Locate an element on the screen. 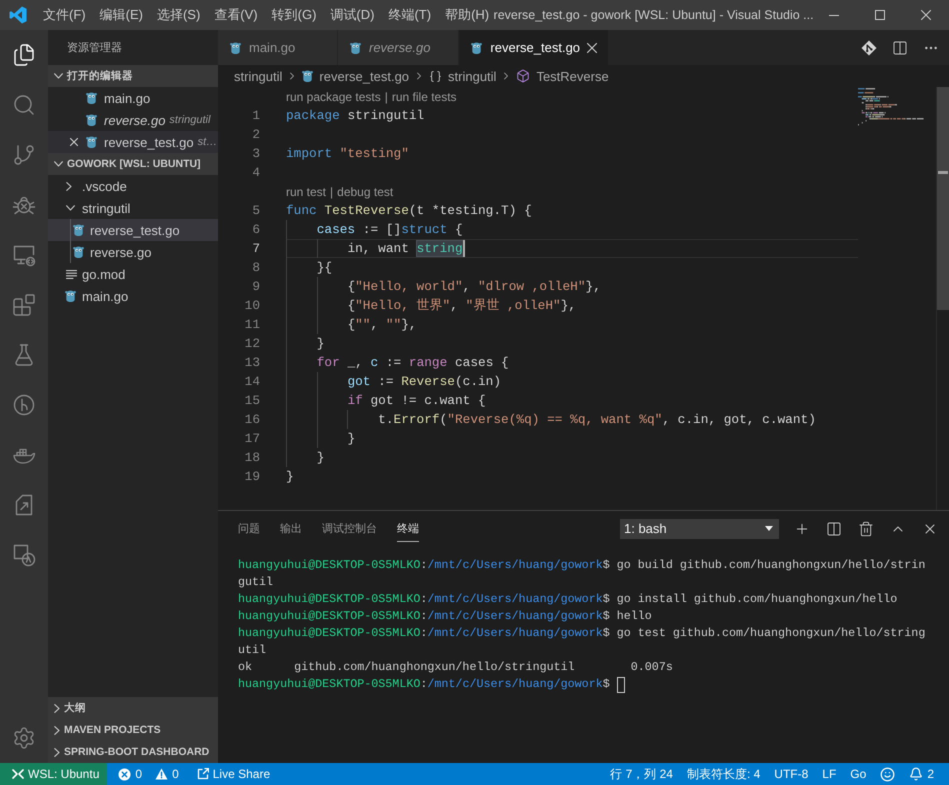  terminal-line: ok github.com/huanghongxun/hello/stringutil 0.007s is located at coordinates (455, 667).